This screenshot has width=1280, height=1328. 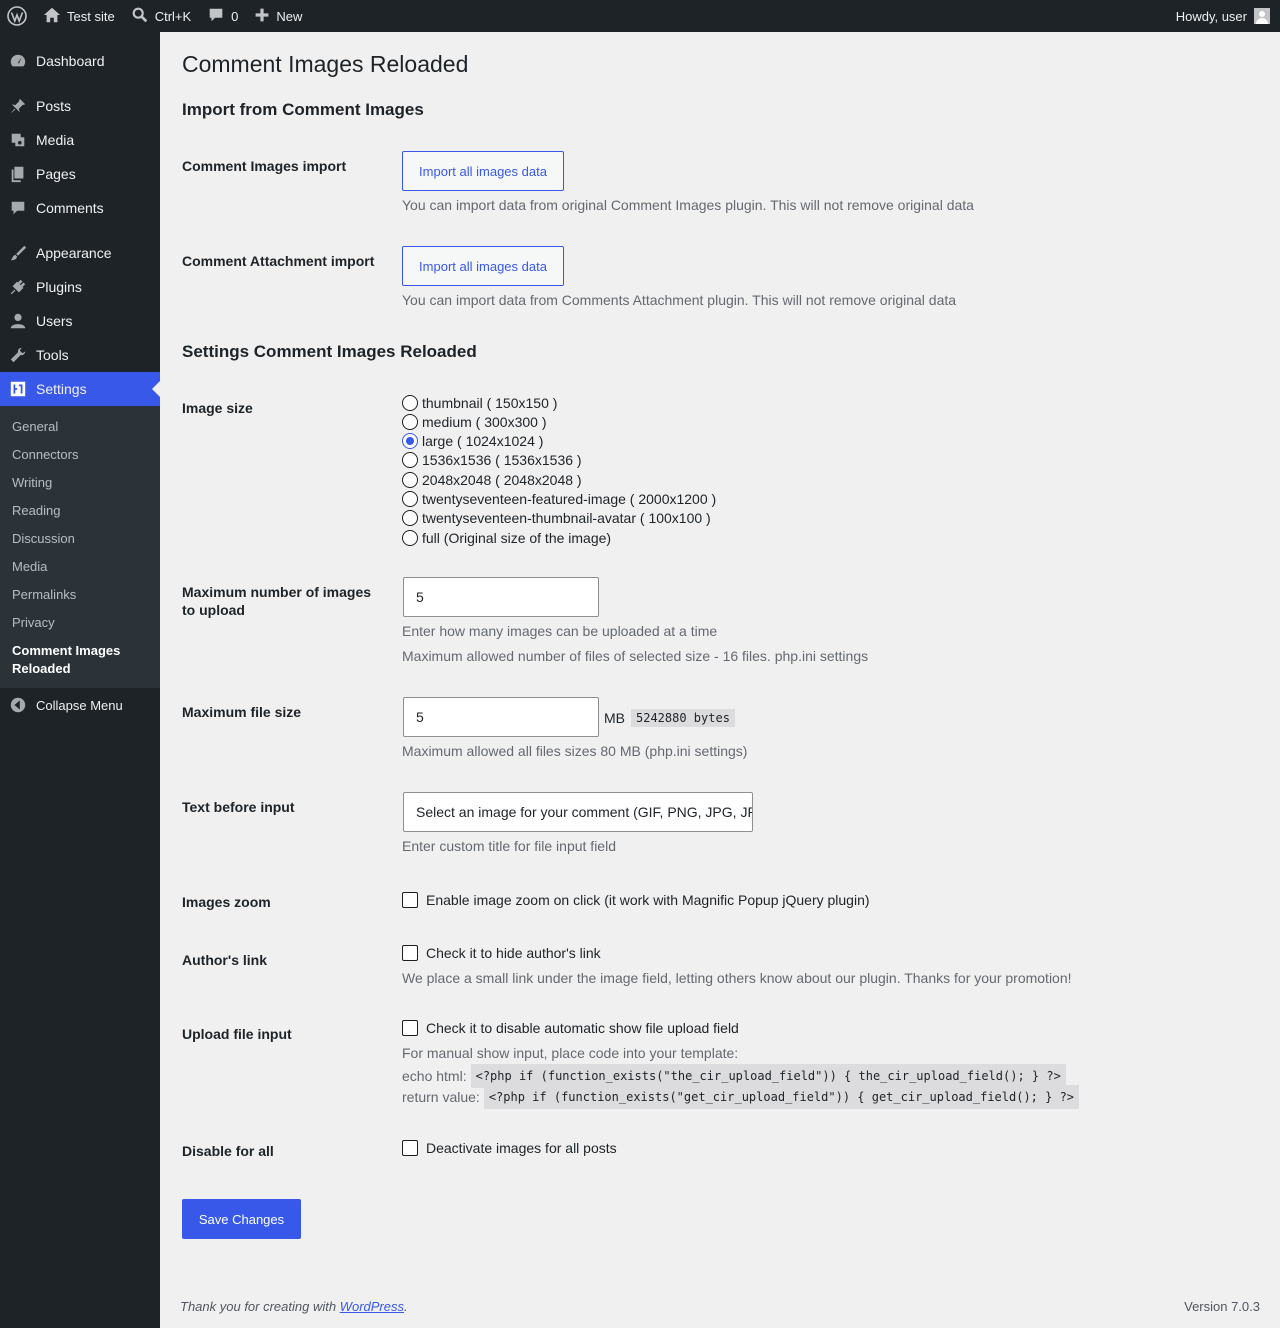 What do you see at coordinates (70, 61) in the screenshot?
I see `menu-label: Dashboard` at bounding box center [70, 61].